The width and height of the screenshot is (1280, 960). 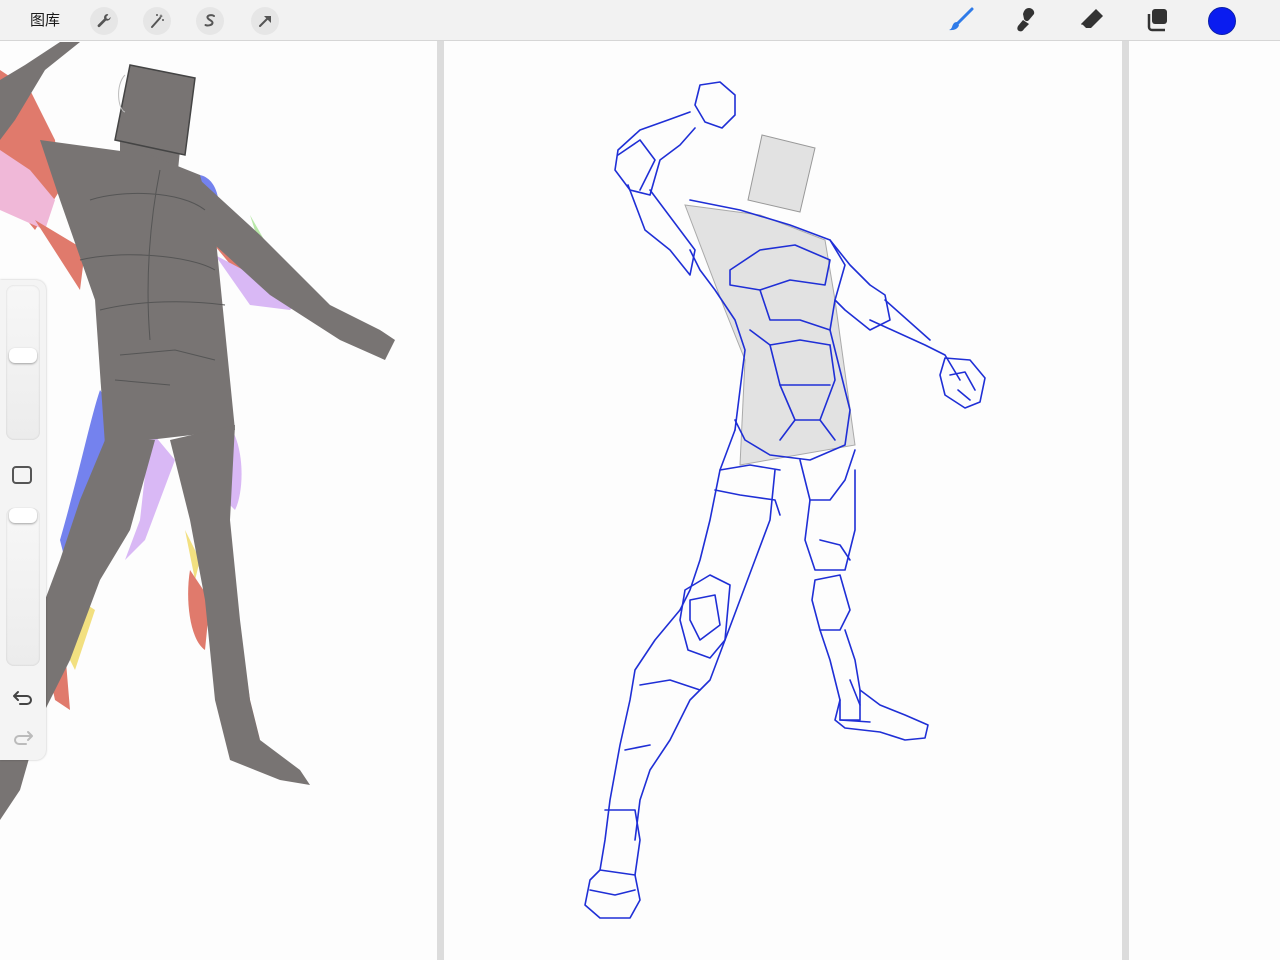 I want to click on layers-button, so click(x=1157, y=20).